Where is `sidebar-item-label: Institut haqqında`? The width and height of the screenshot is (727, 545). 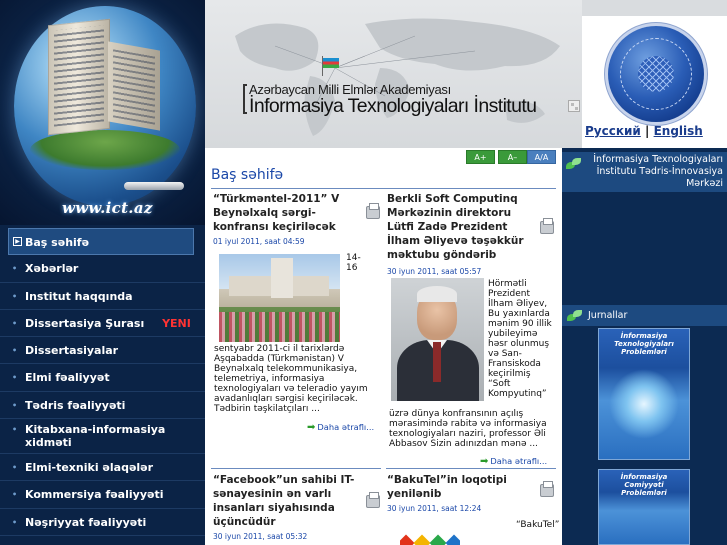 sidebar-item-label: Institut haqqında is located at coordinates (79, 296).